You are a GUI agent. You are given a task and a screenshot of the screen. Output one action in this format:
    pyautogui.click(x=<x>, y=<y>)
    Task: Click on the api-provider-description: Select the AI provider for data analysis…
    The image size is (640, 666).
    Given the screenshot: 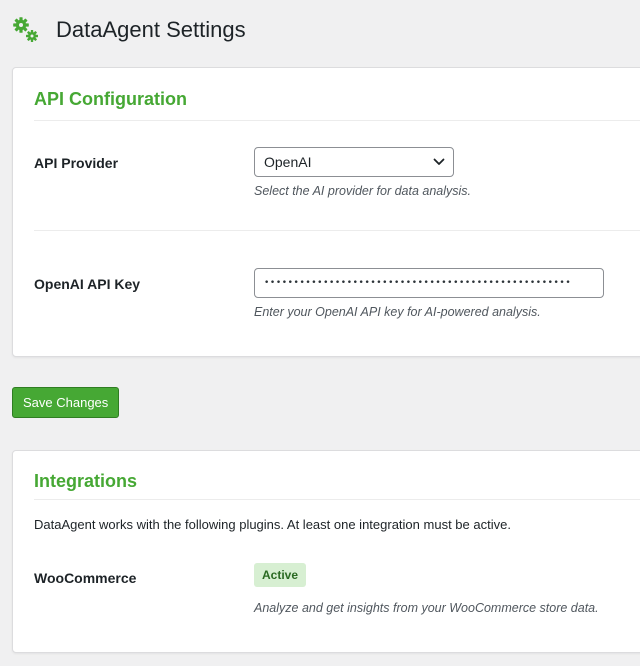 What is the action you would take?
    pyautogui.click(x=363, y=191)
    